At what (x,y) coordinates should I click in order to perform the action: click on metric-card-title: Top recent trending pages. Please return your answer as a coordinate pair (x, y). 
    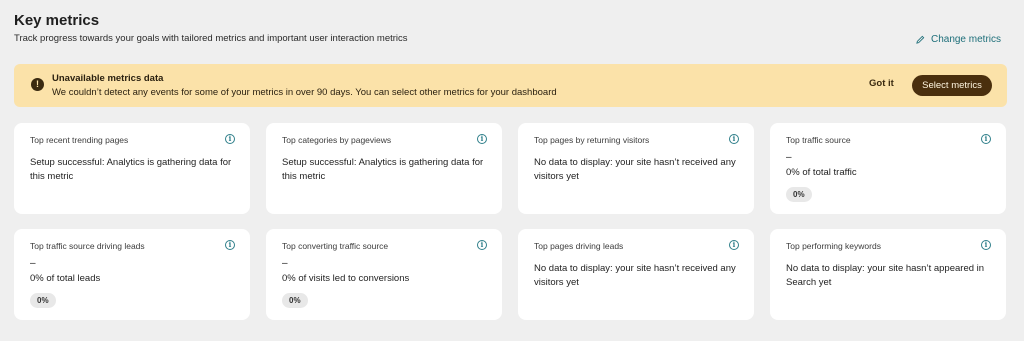
    Looking at the image, I should click on (79, 140).